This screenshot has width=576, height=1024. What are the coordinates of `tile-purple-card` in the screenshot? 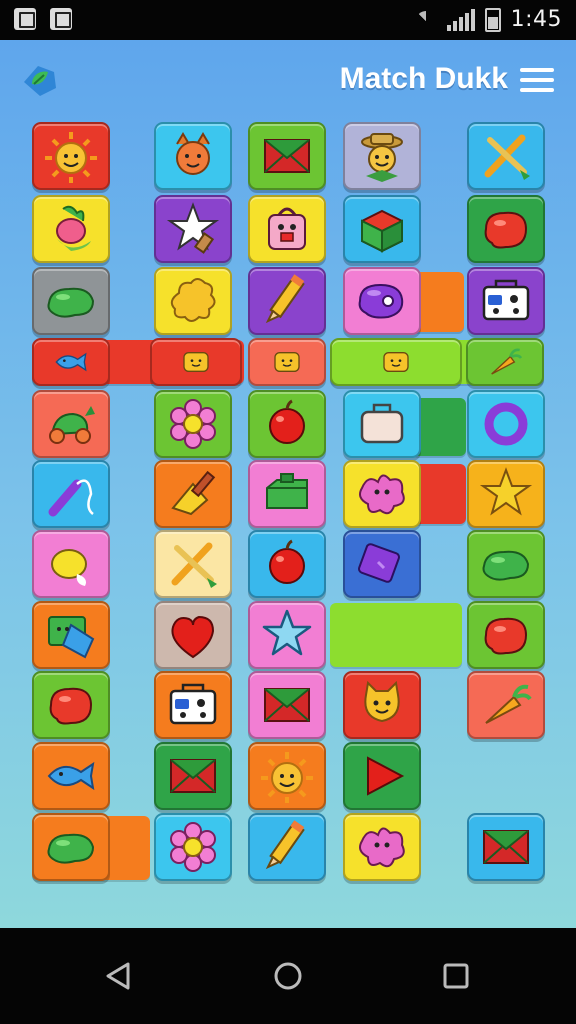 It's located at (382, 564).